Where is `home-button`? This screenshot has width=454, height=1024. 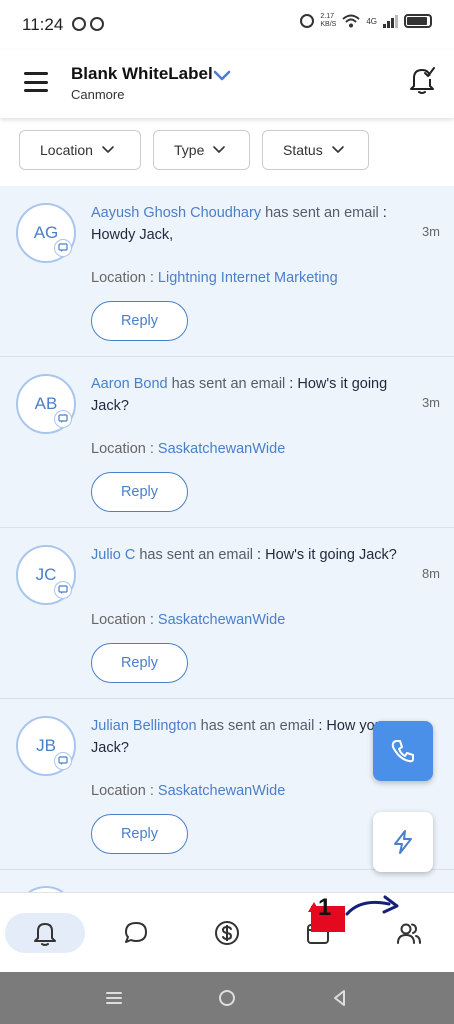
home-button is located at coordinates (227, 998).